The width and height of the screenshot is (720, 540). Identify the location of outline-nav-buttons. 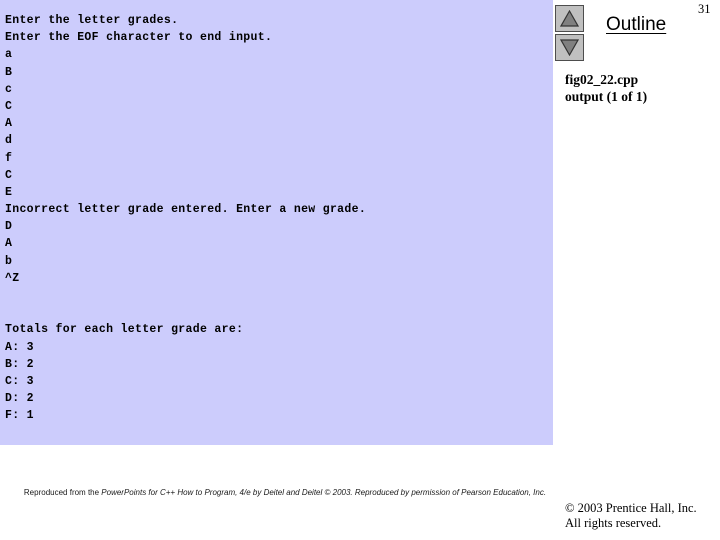
(570, 34).